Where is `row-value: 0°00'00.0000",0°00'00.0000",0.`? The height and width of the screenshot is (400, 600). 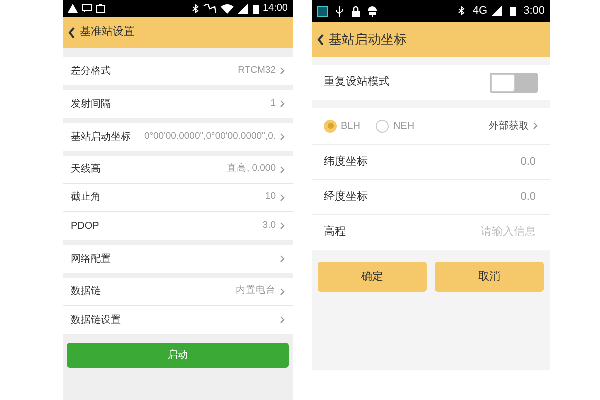 row-value: 0°00'00.0000",0°00'00.0000",0. is located at coordinates (210, 137).